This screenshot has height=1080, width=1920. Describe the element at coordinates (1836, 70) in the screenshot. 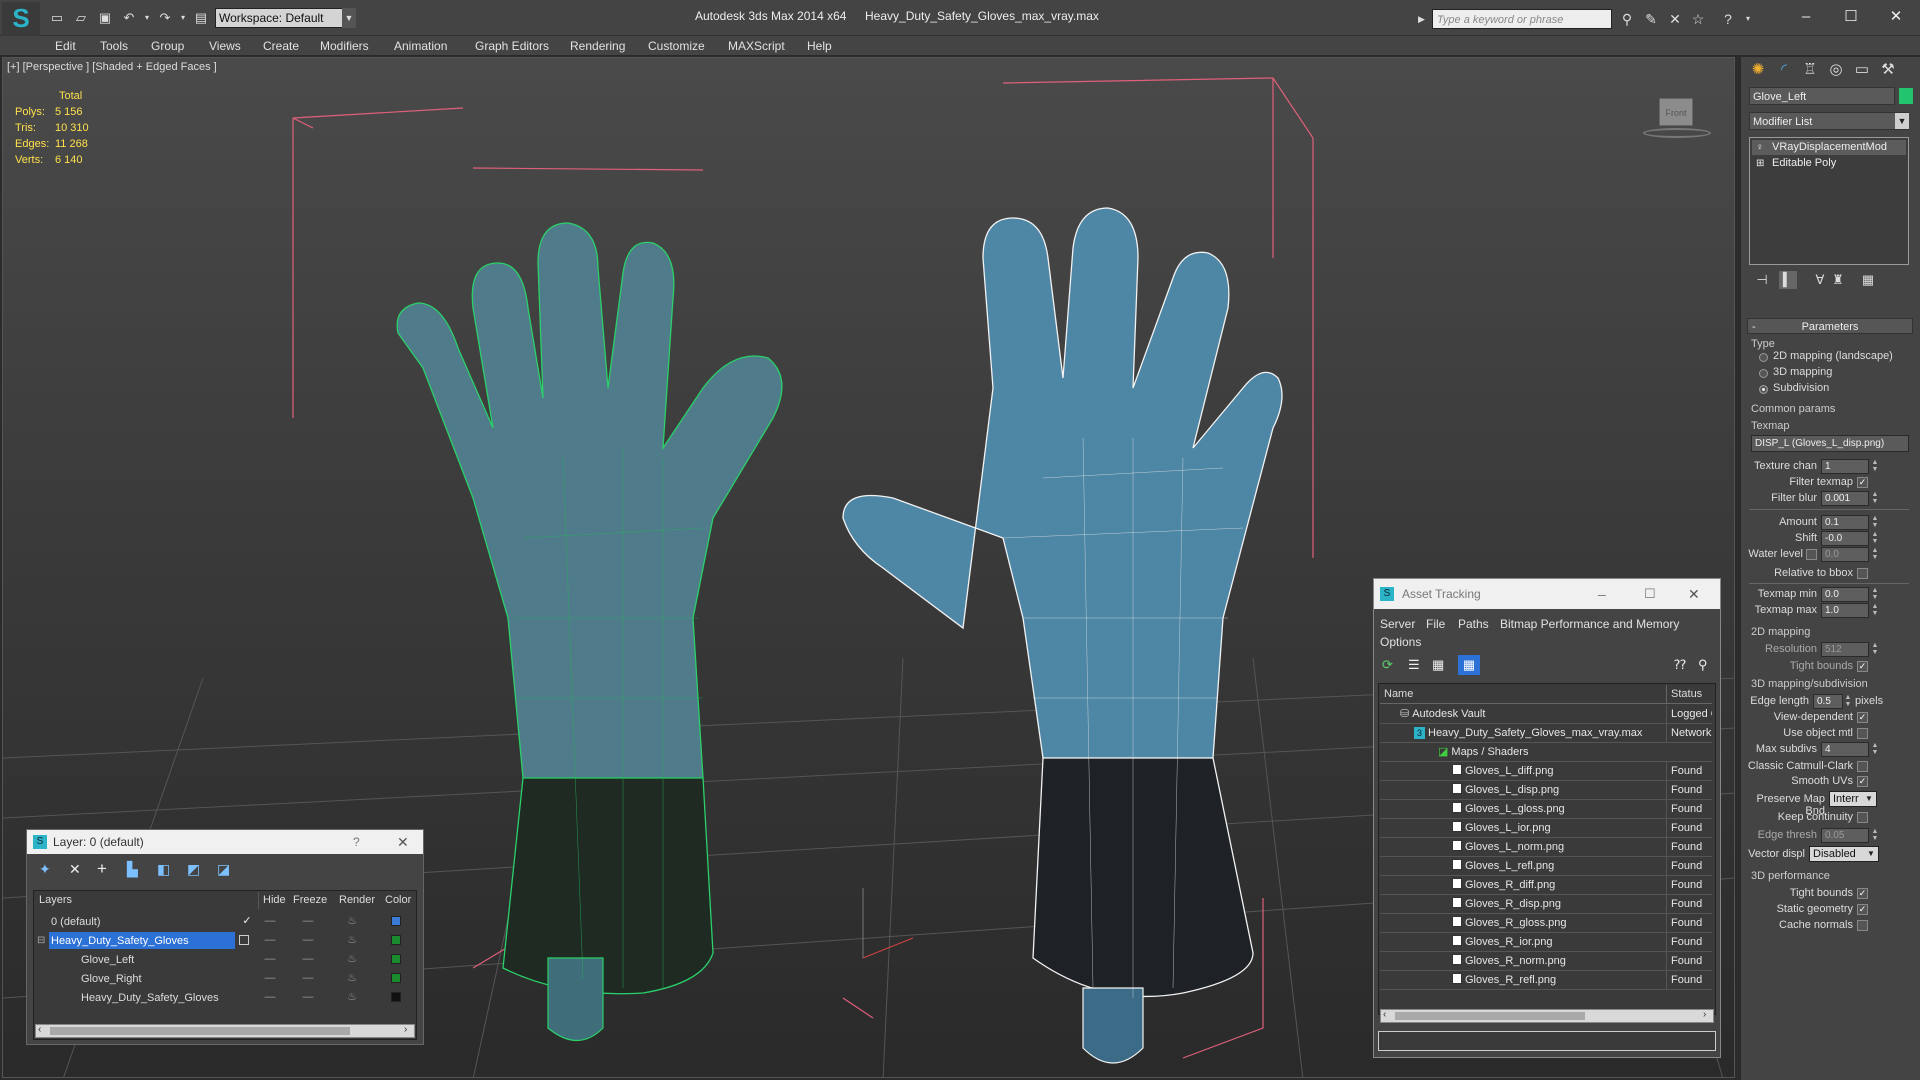

I see `motion-tab-icon: ◎` at that location.